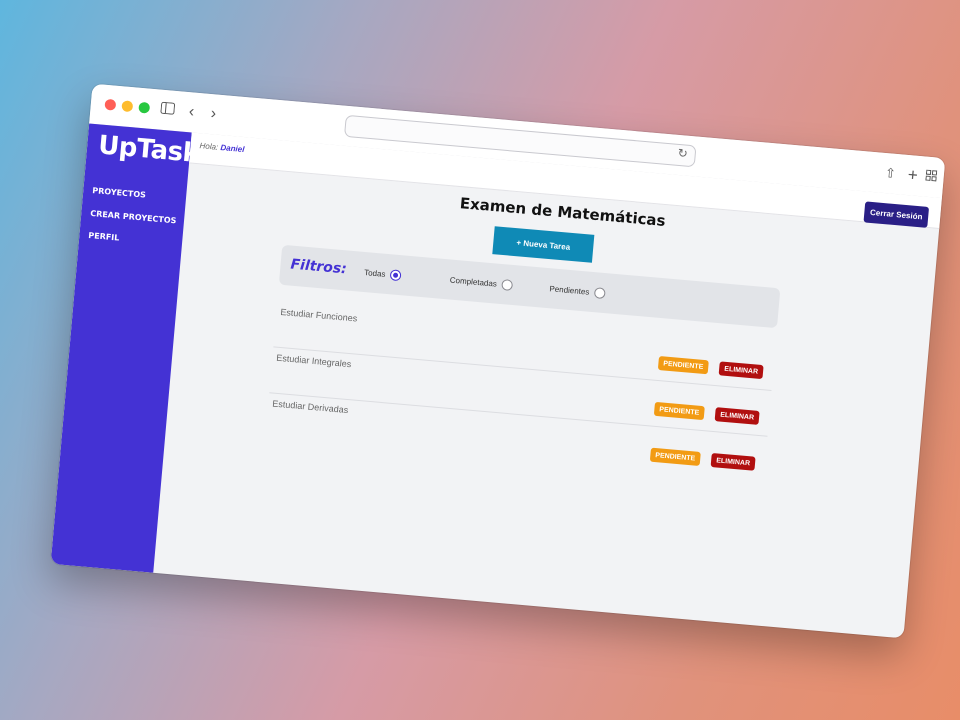  What do you see at coordinates (314, 361) in the screenshot?
I see `task-name: Estudiar Integrales` at bounding box center [314, 361].